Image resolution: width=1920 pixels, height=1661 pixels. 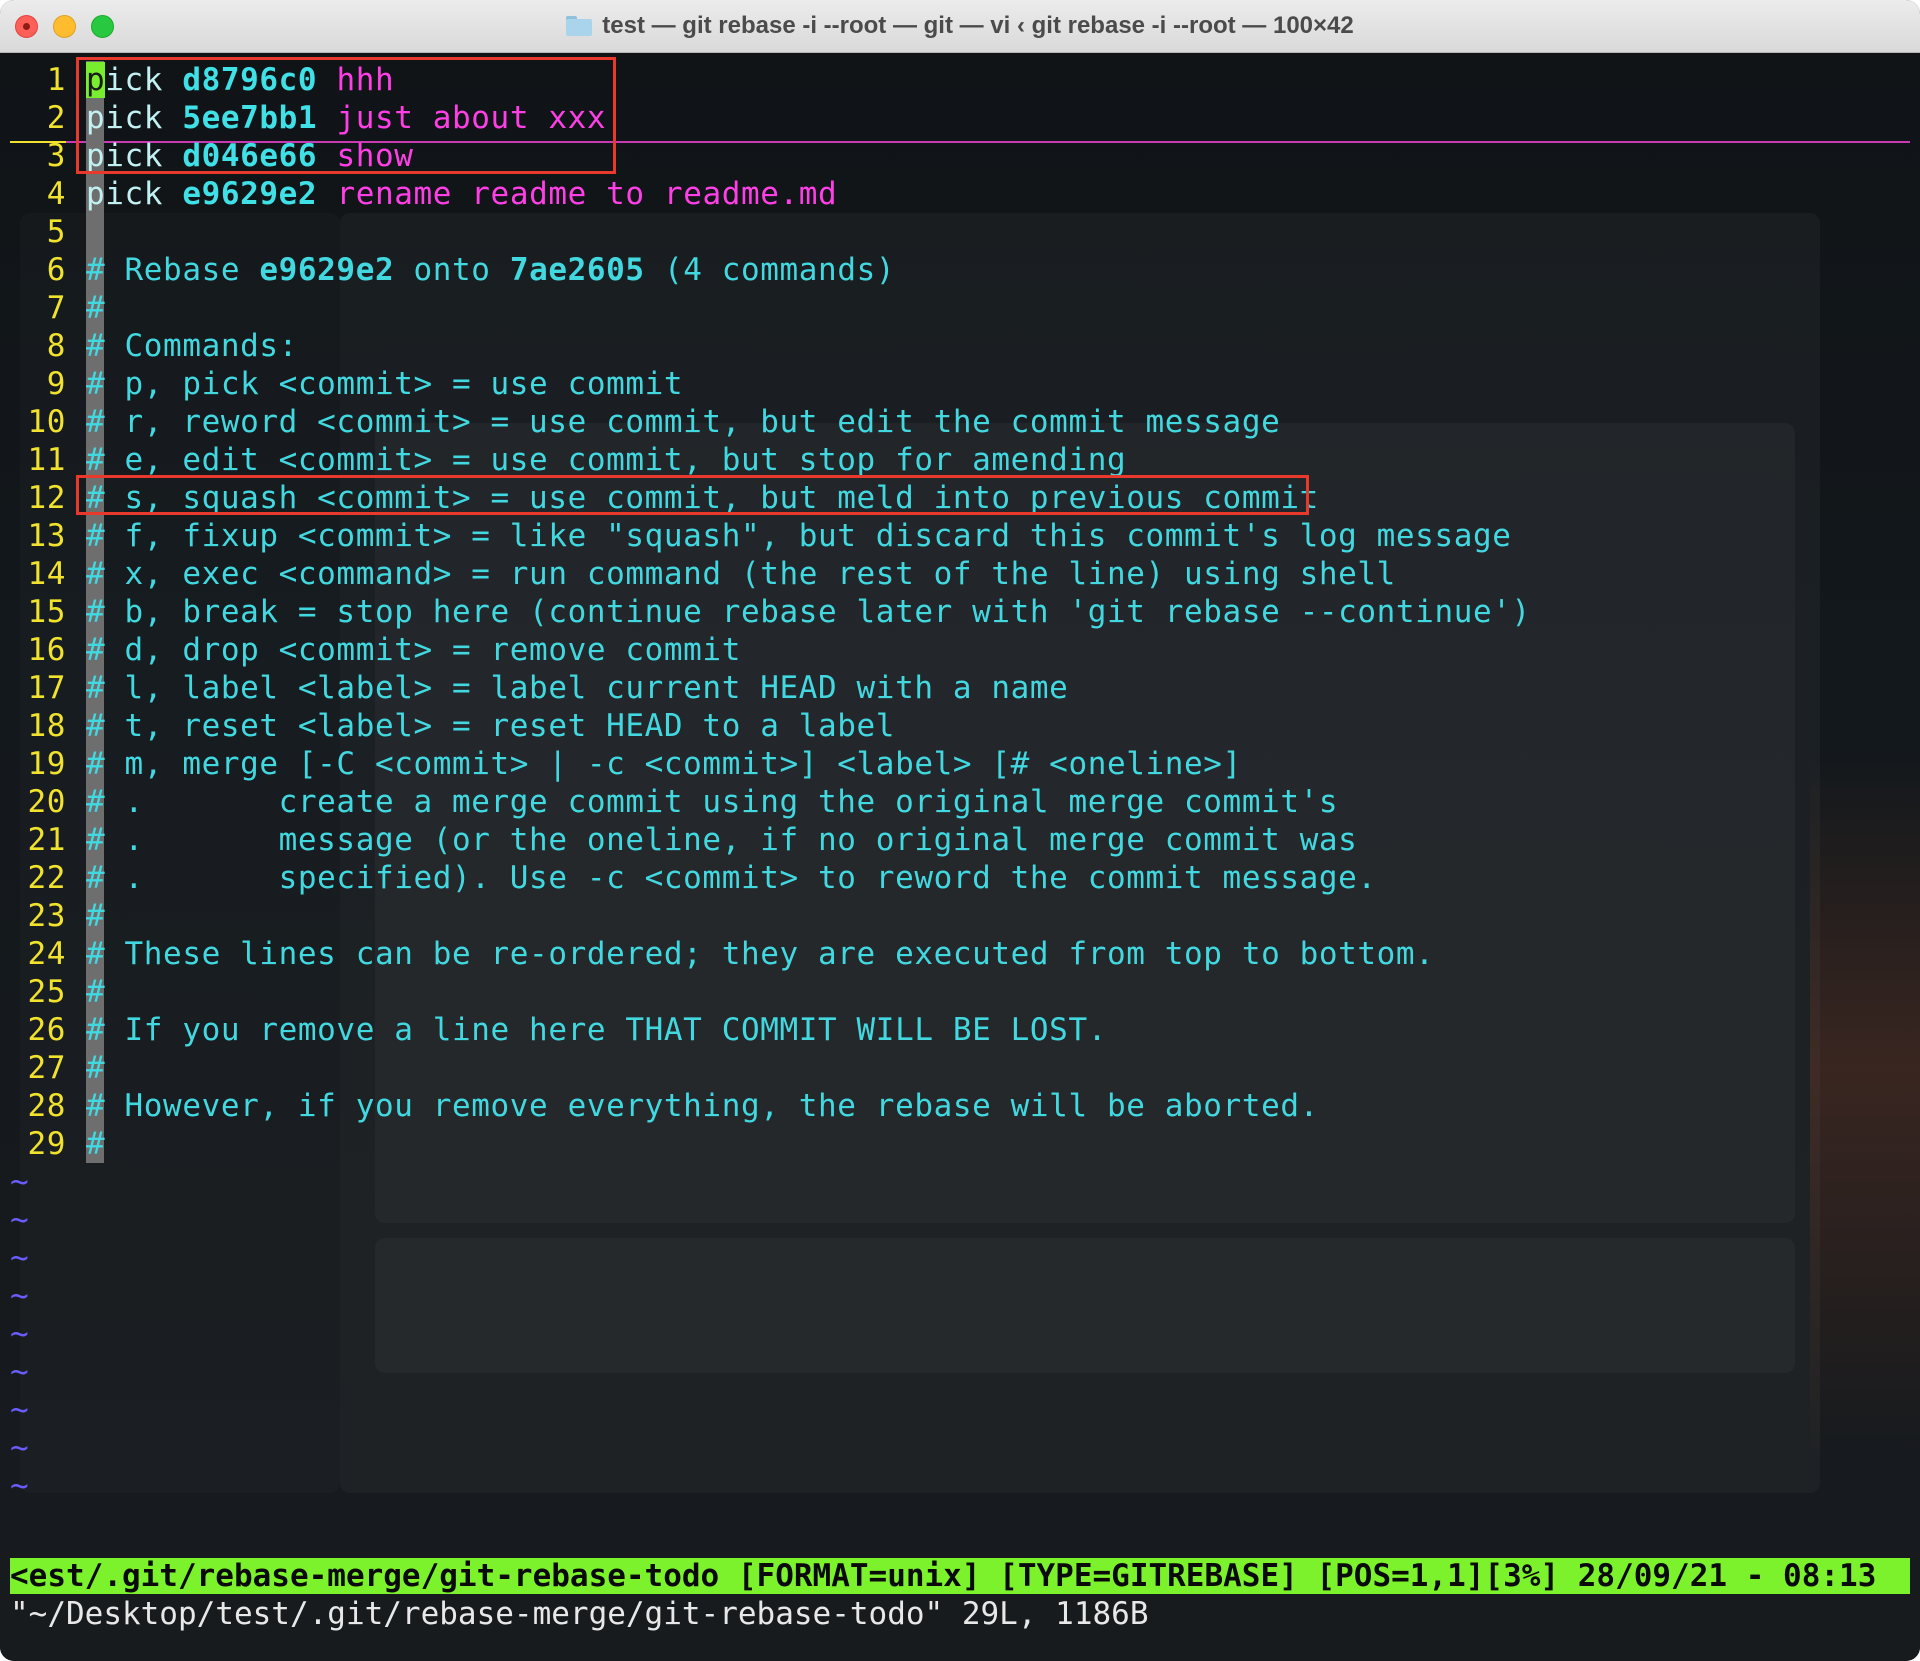 What do you see at coordinates (960, 384) in the screenshot?
I see `buffer-line: 9 # p, pick <commit> = use commit` at bounding box center [960, 384].